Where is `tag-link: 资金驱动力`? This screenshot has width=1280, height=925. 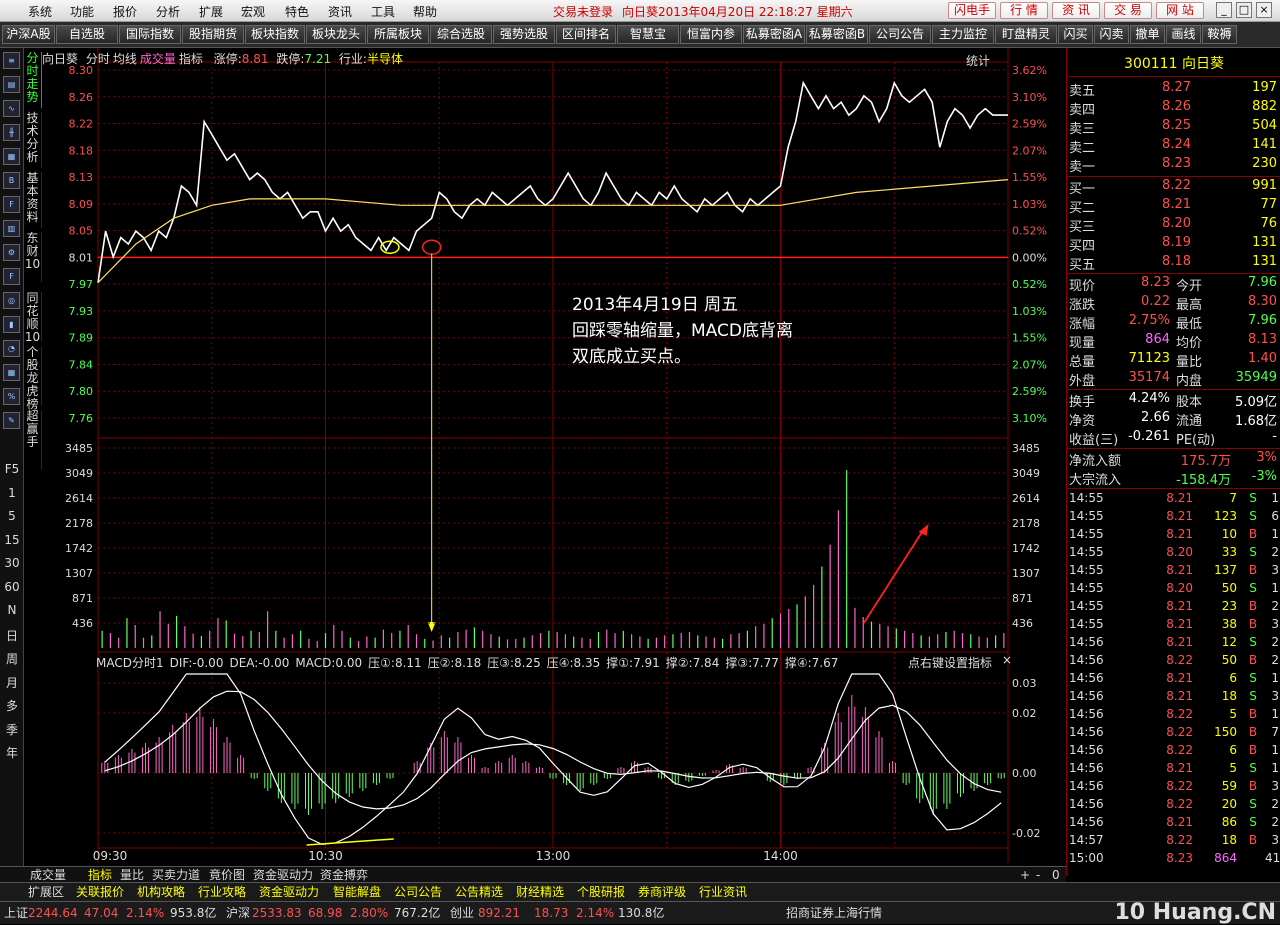 tag-link: 资金驱动力 is located at coordinates (289, 892).